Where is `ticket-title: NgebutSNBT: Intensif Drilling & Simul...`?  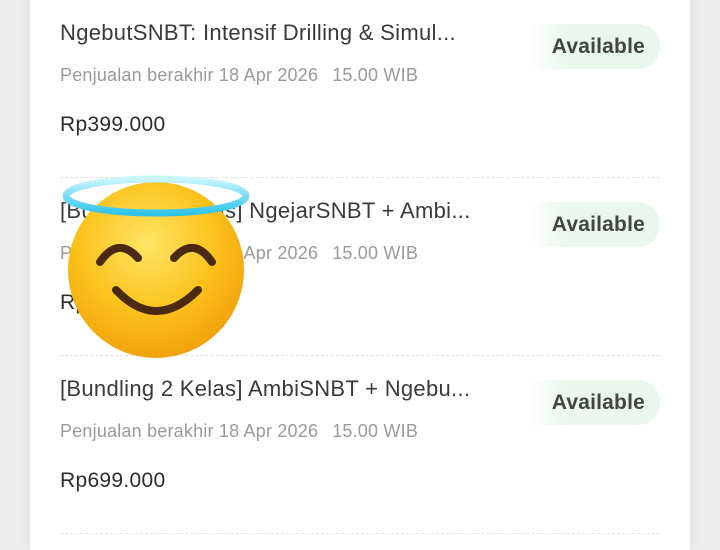
ticket-title: NgebutSNBT: Intensif Drilling & Simul... is located at coordinates (258, 32).